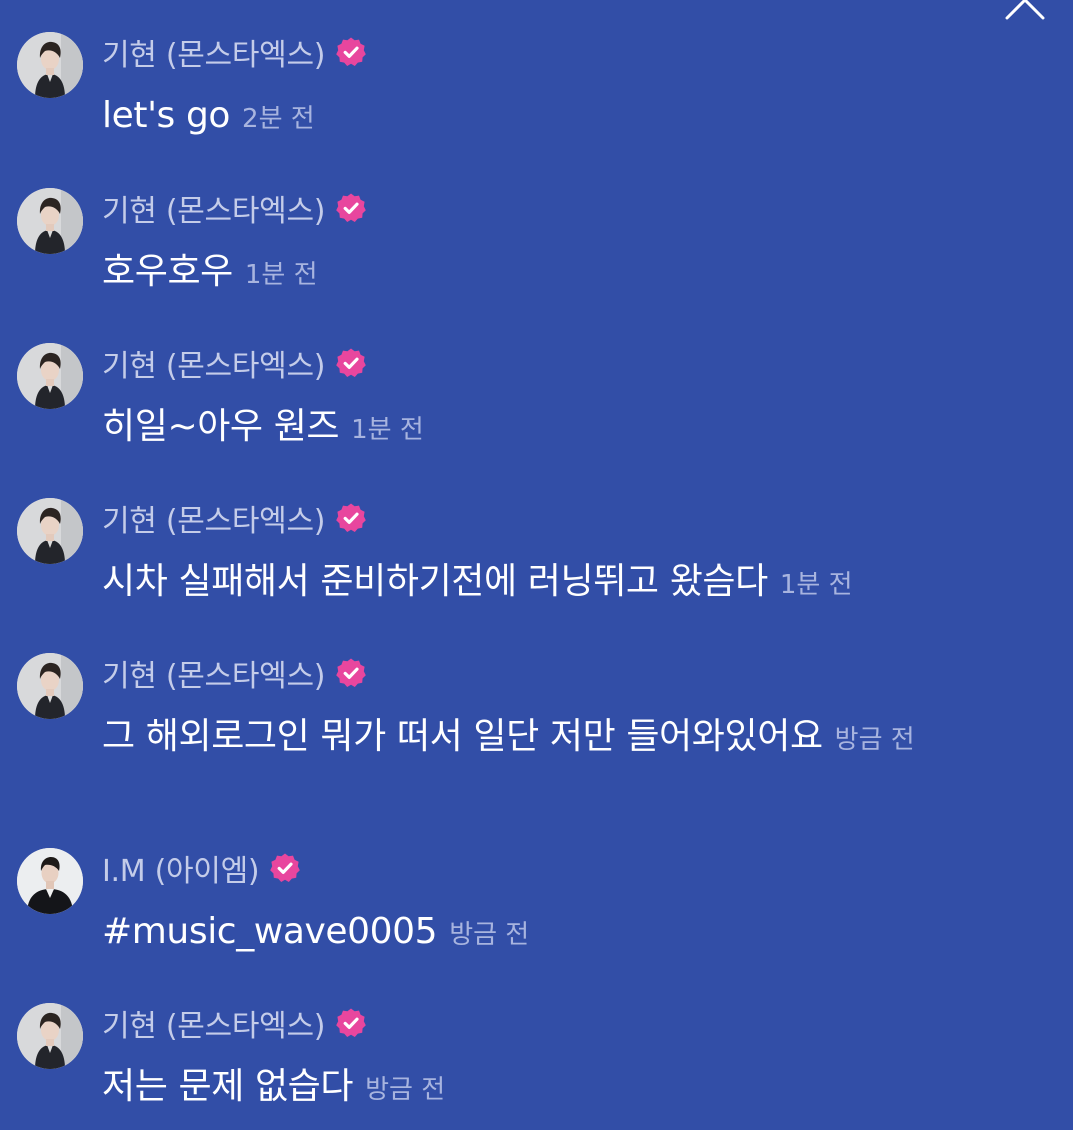  I want to click on message-body: 저는 문제 없습다 방금 전, so click(542, 1088).